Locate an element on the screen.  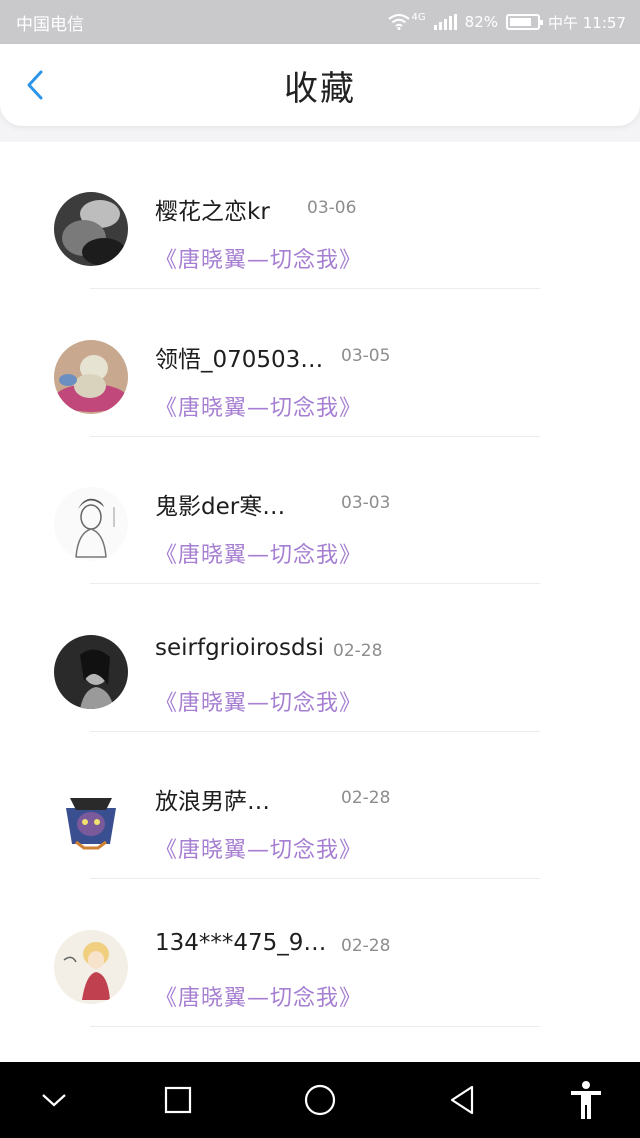
list-item: 樱花之恋kr 03-06 《唐晓翼—切念我》 is located at coordinates (320, 216).